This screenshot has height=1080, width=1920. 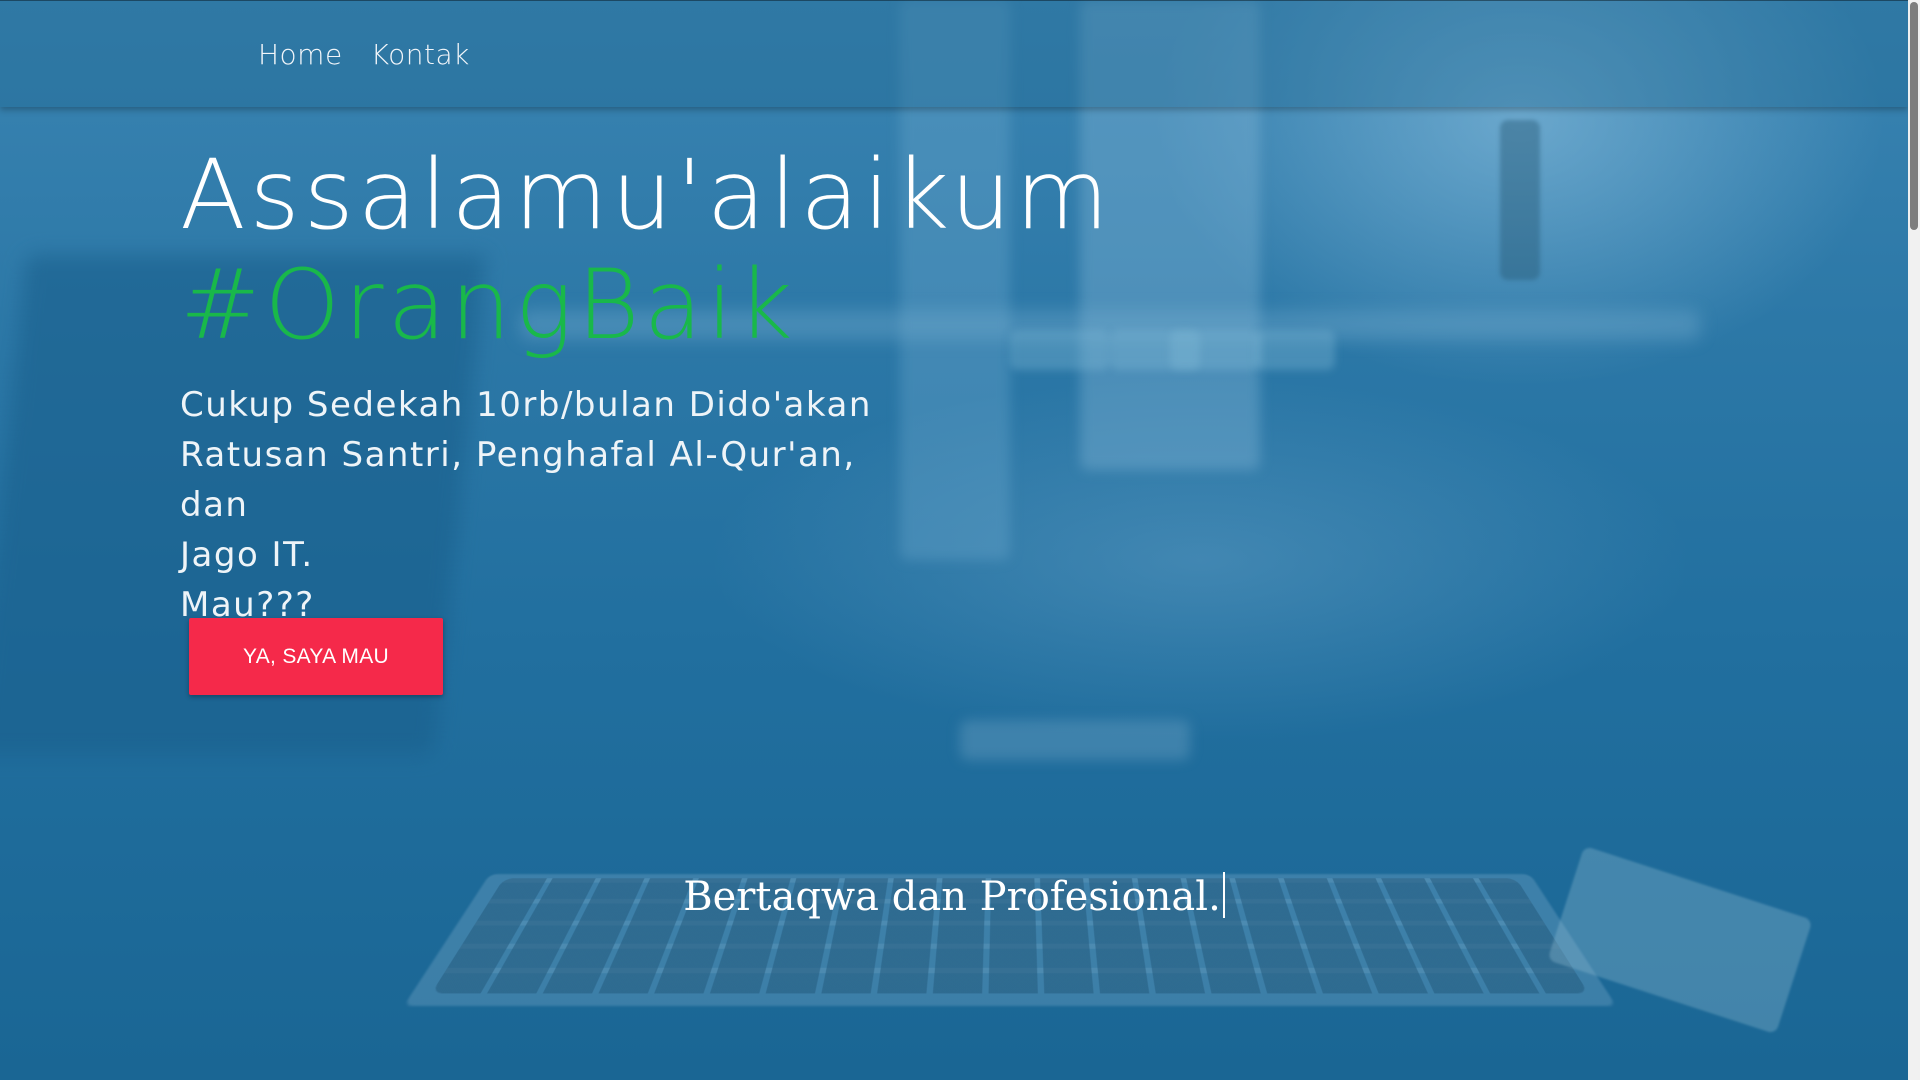 I want to click on hero-hashtag: #OrangBaik, so click(x=488, y=305).